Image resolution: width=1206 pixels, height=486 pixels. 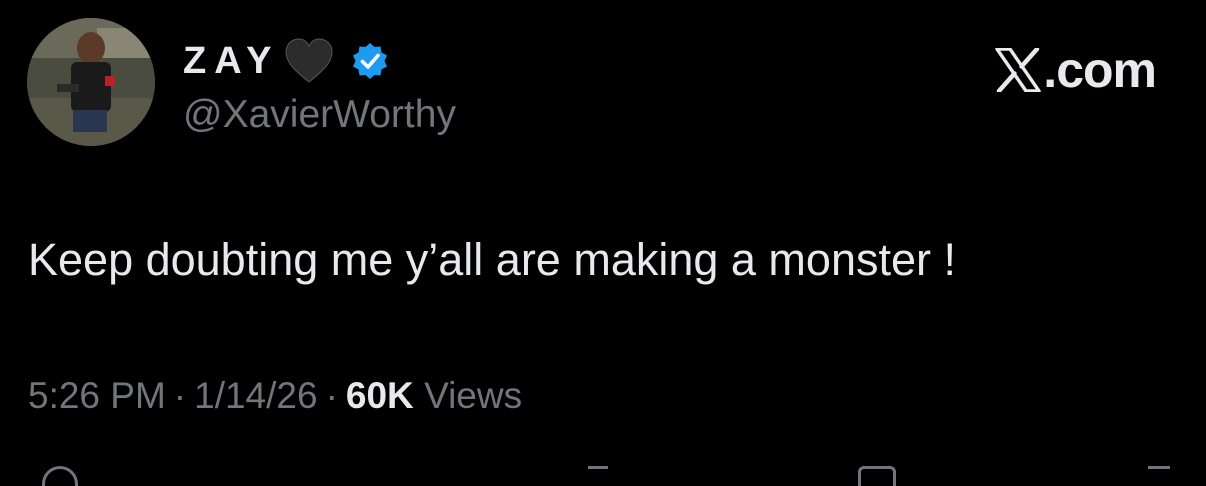 What do you see at coordinates (309, 60) in the screenshot?
I see `black-heart-icon` at bounding box center [309, 60].